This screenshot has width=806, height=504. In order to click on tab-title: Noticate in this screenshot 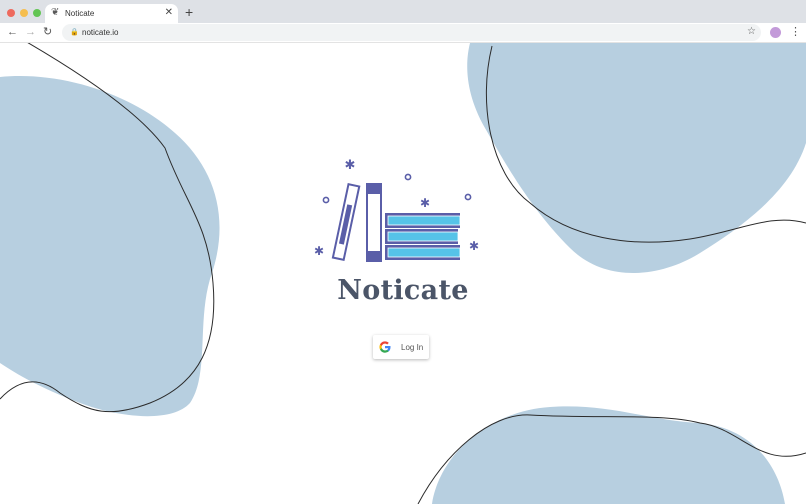, I will do `click(80, 13)`.